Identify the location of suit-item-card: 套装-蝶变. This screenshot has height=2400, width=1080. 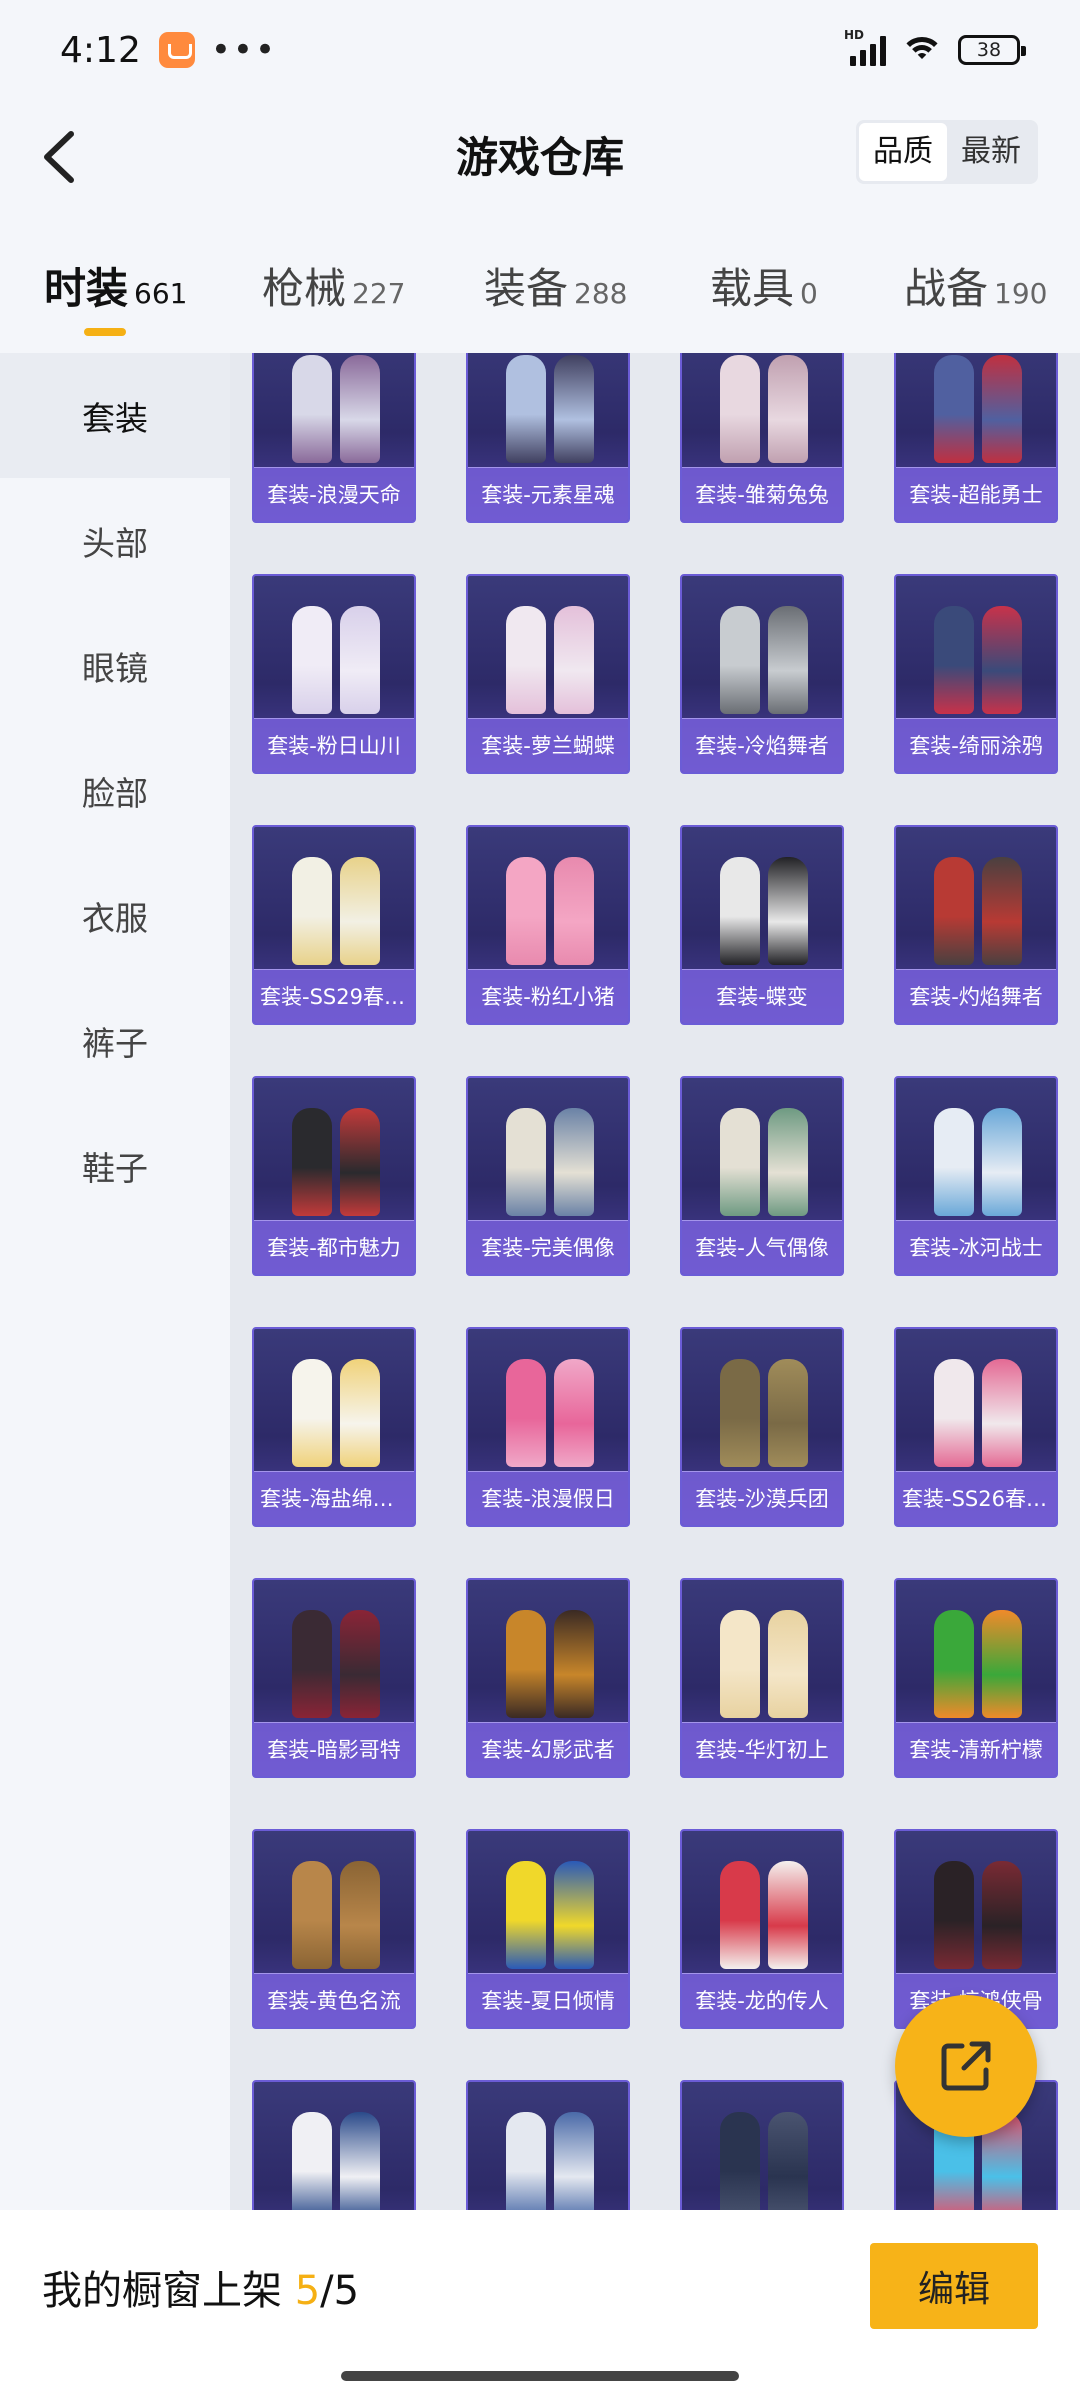
(762, 925).